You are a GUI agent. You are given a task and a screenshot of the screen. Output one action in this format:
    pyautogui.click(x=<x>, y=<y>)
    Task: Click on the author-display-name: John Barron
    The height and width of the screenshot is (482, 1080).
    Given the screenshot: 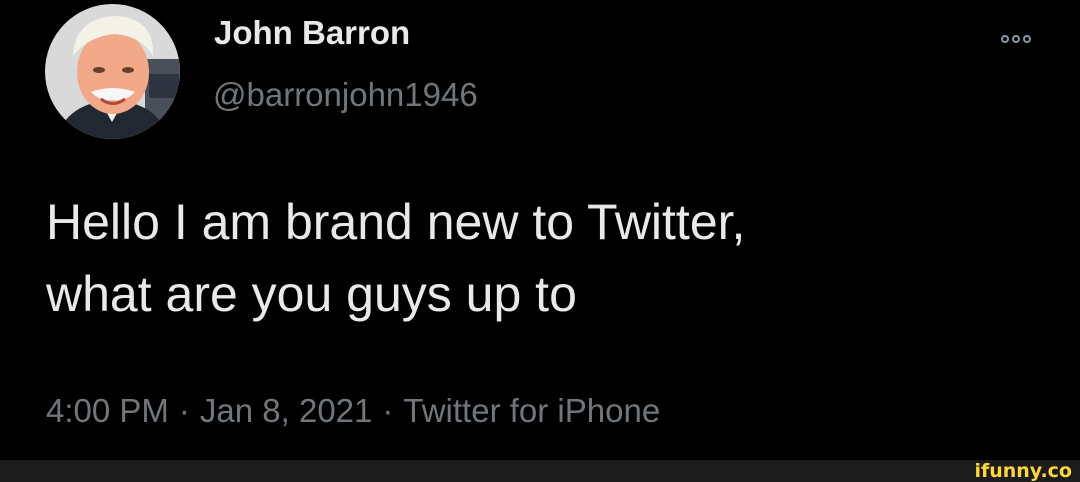 What is the action you would take?
    pyautogui.click(x=312, y=32)
    